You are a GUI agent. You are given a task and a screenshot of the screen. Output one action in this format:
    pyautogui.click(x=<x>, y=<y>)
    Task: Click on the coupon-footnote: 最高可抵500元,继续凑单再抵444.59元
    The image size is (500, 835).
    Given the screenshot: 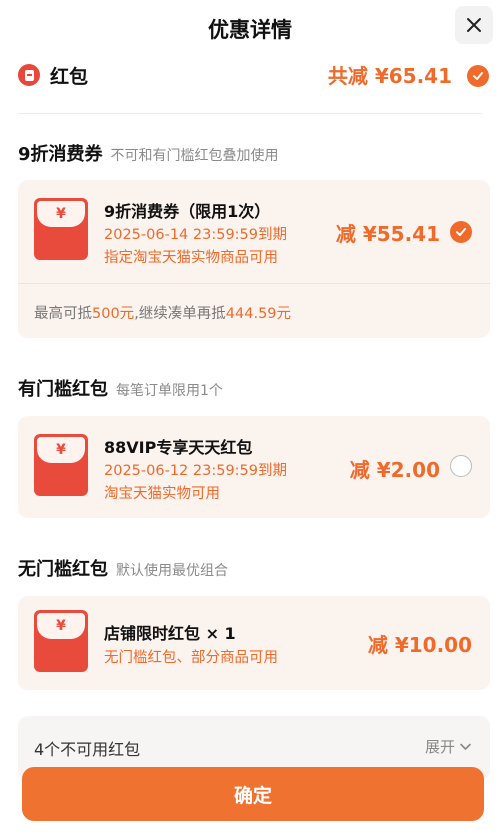 What is the action you would take?
    pyautogui.click(x=162, y=312)
    